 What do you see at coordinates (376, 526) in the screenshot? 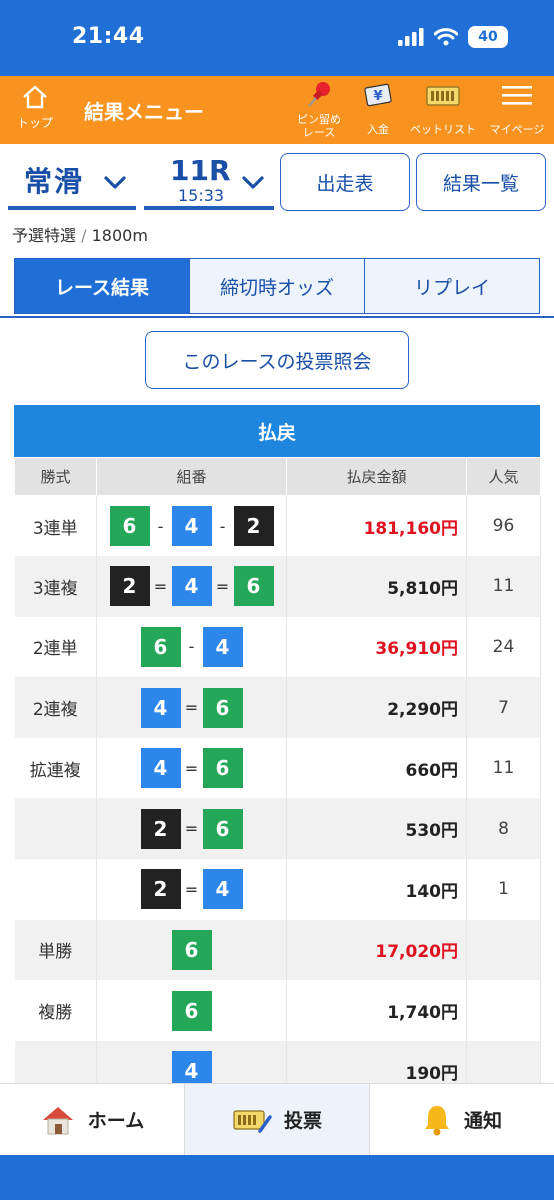
I see `payout-amount: 181,160円` at bounding box center [376, 526].